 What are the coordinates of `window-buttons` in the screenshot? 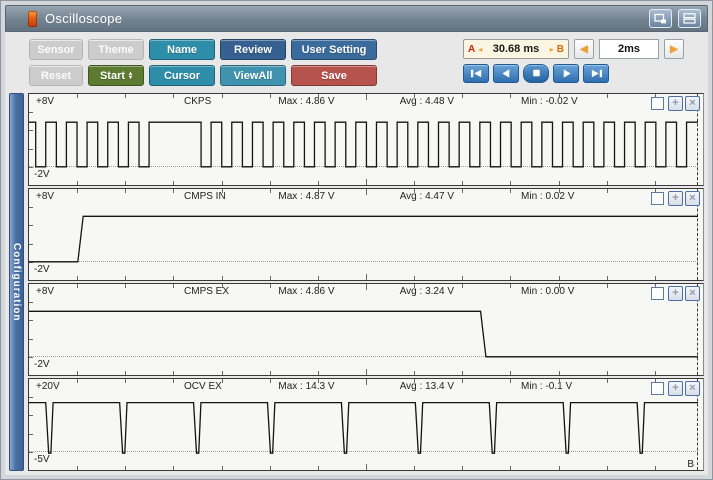 It's located at (675, 18).